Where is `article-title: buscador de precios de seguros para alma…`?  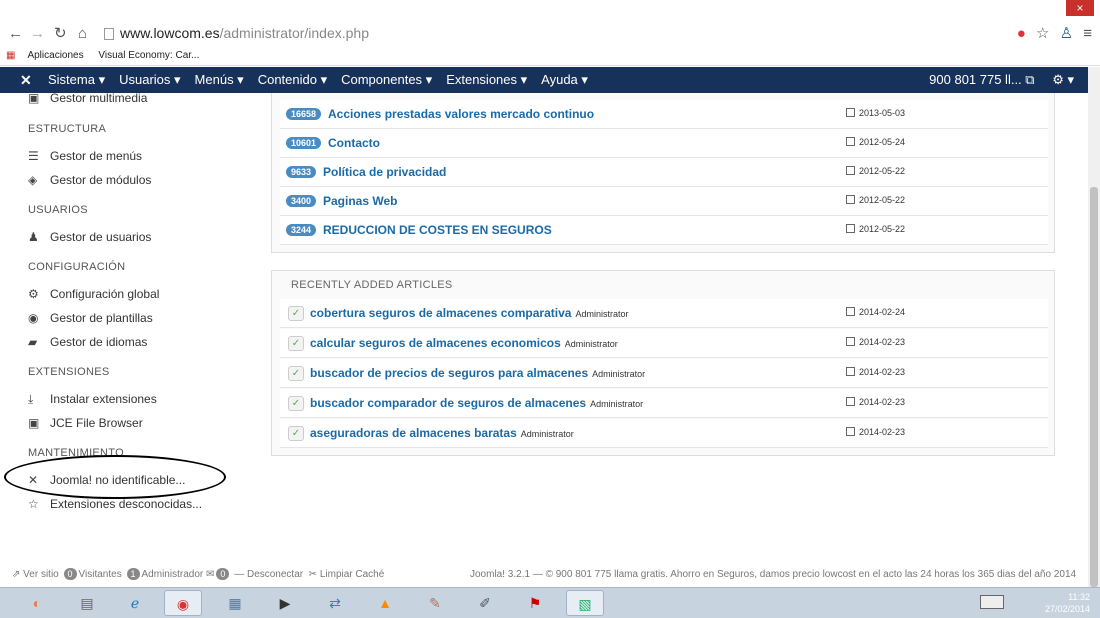
article-title: buscador de precios de seguros para alma… is located at coordinates (449, 373).